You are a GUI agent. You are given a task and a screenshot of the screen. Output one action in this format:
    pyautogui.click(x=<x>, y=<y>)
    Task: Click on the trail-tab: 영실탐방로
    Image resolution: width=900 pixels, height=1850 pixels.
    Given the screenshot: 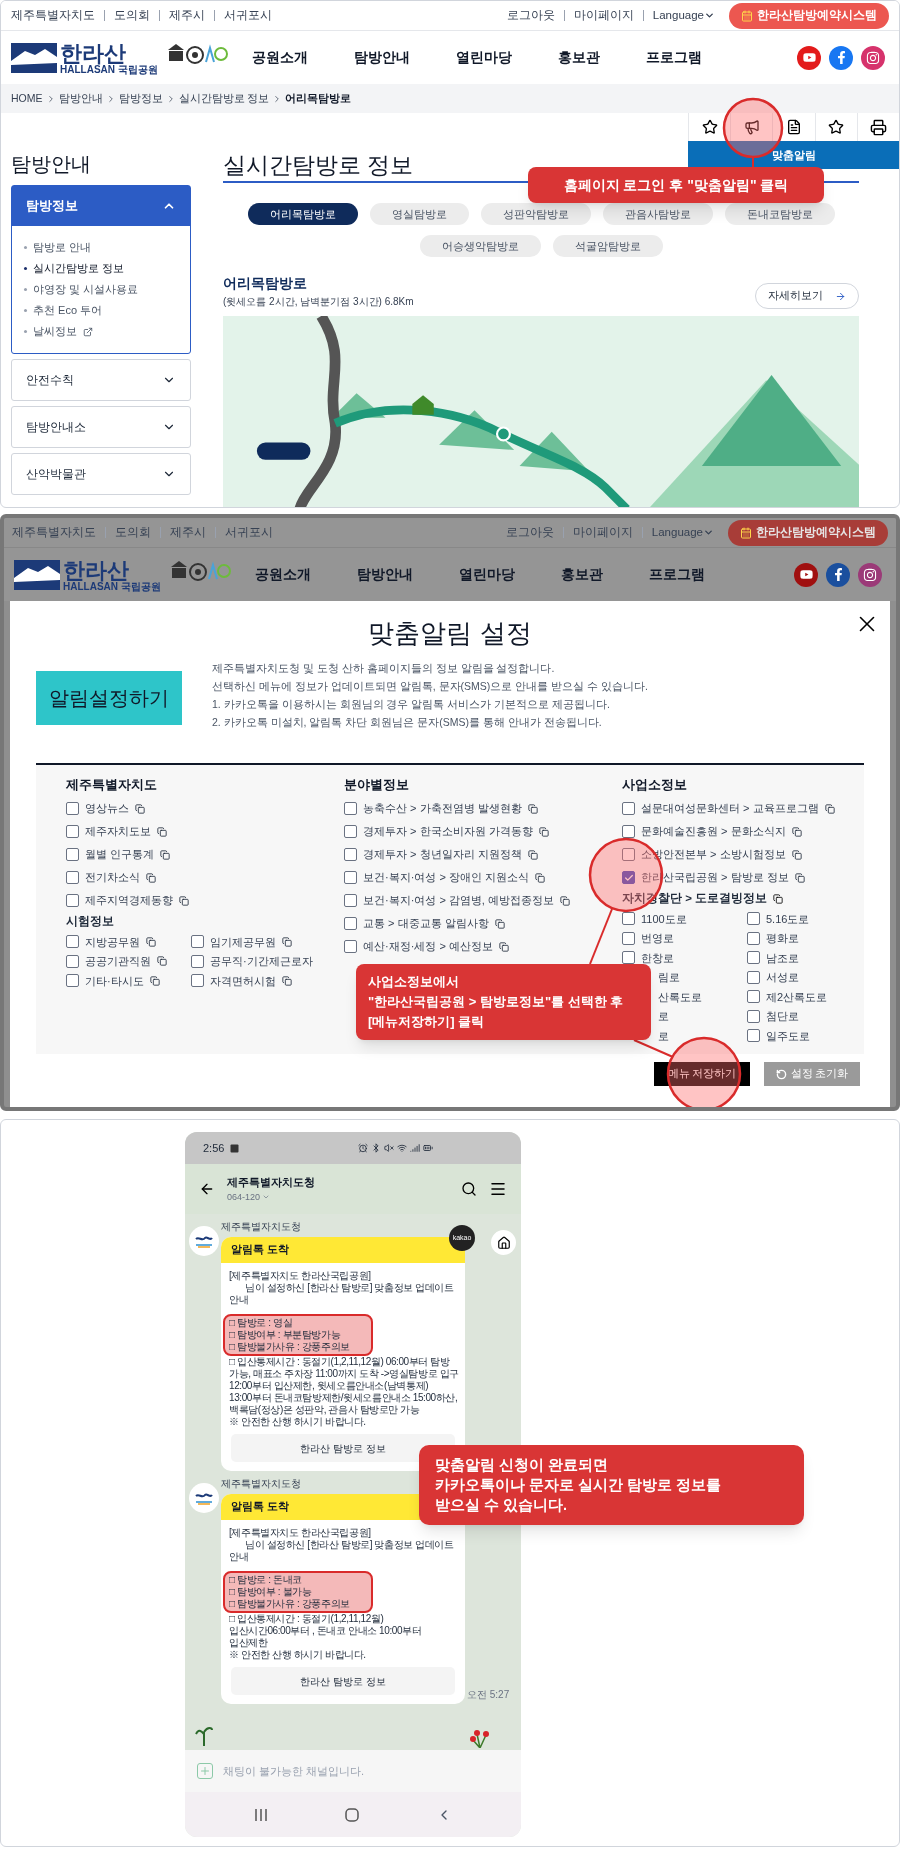 What is the action you would take?
    pyautogui.click(x=419, y=214)
    